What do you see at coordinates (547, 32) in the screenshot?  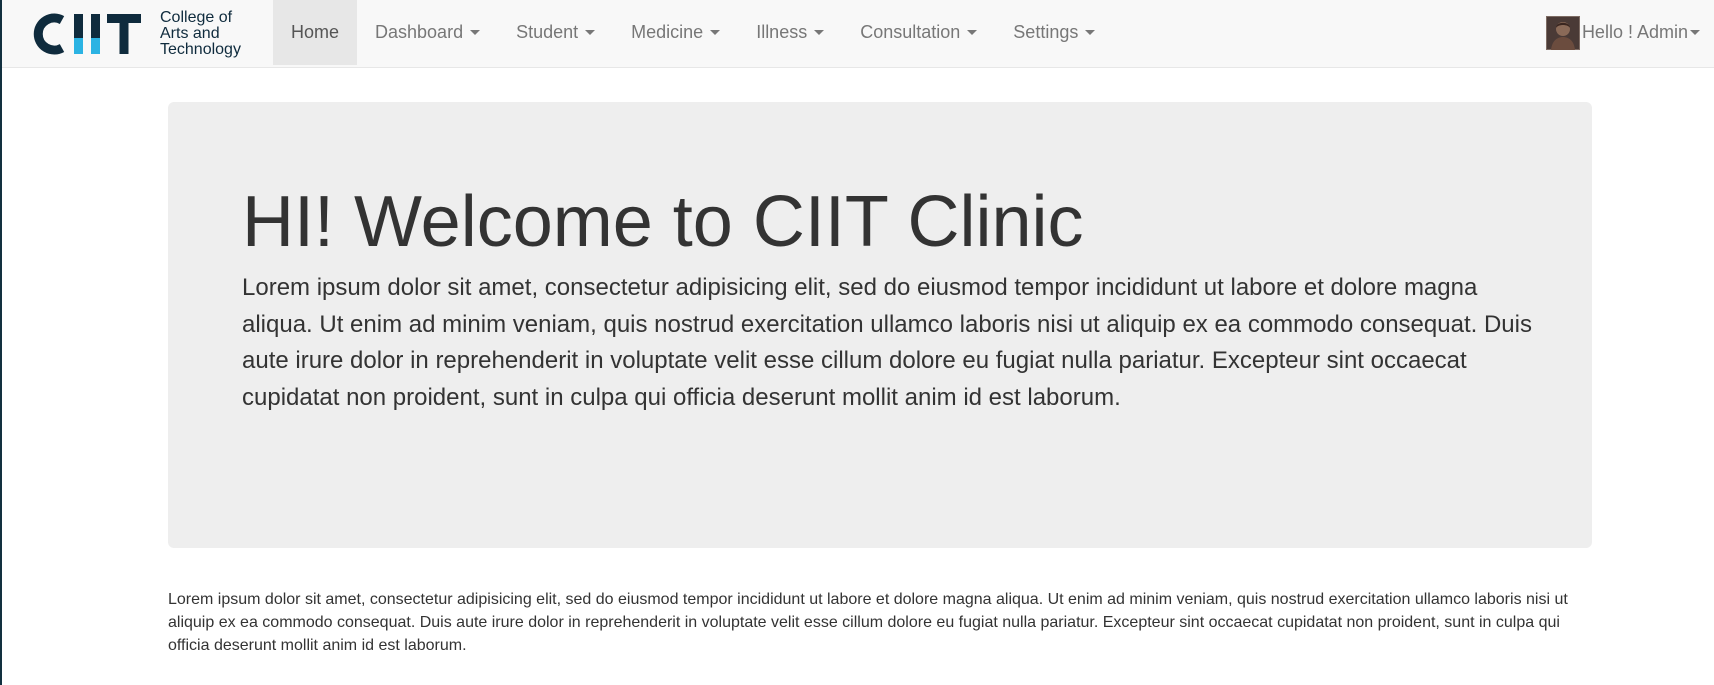 I see `nav-student-label: Student` at bounding box center [547, 32].